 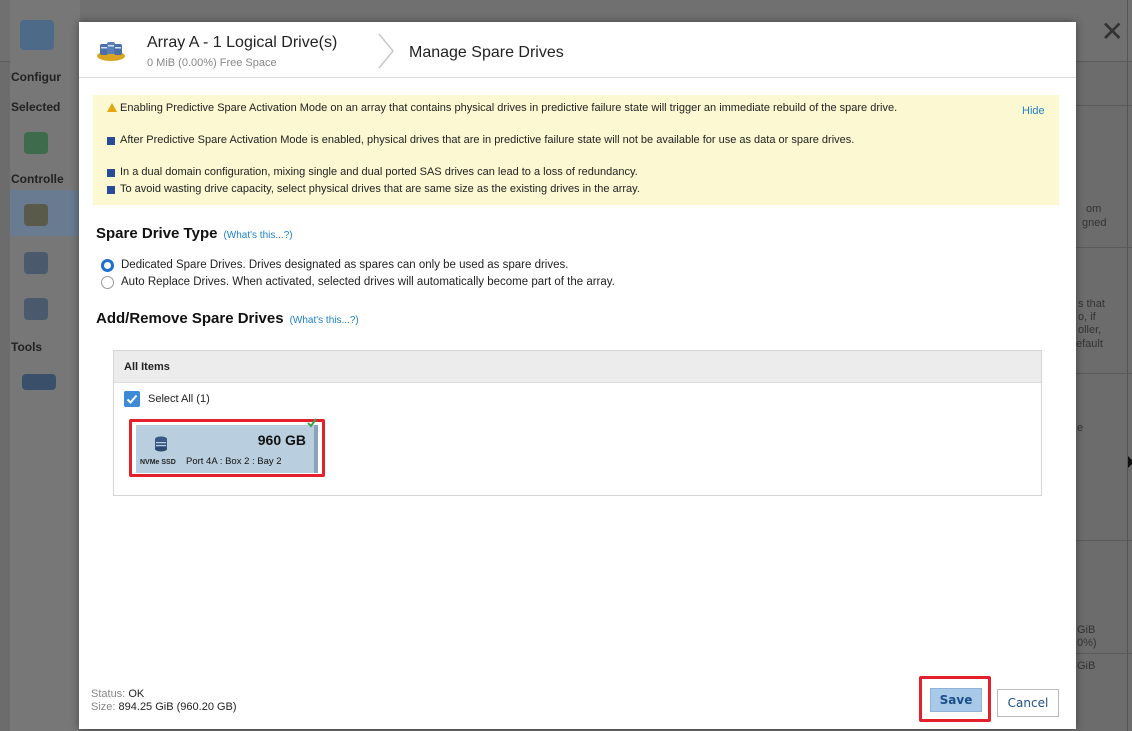 What do you see at coordinates (136, 694) in the screenshot?
I see `status-value: OK` at bounding box center [136, 694].